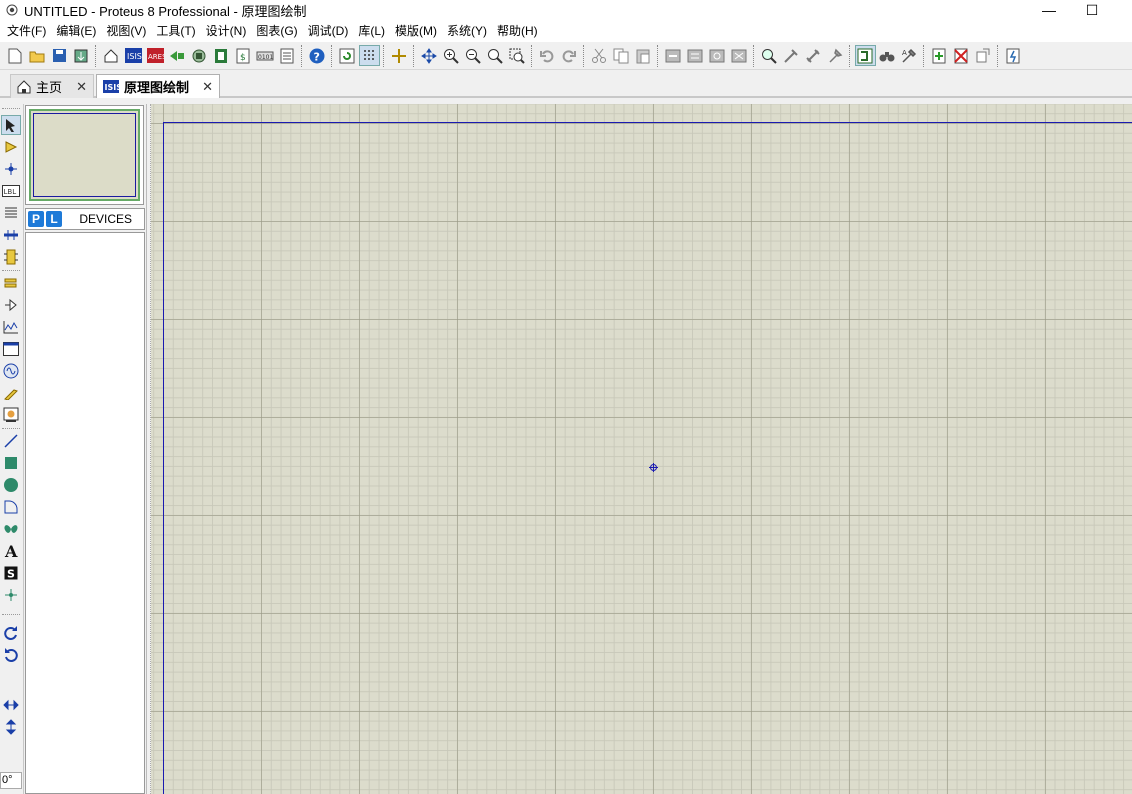  I want to click on rotation-angle-field: 0°, so click(11, 780).